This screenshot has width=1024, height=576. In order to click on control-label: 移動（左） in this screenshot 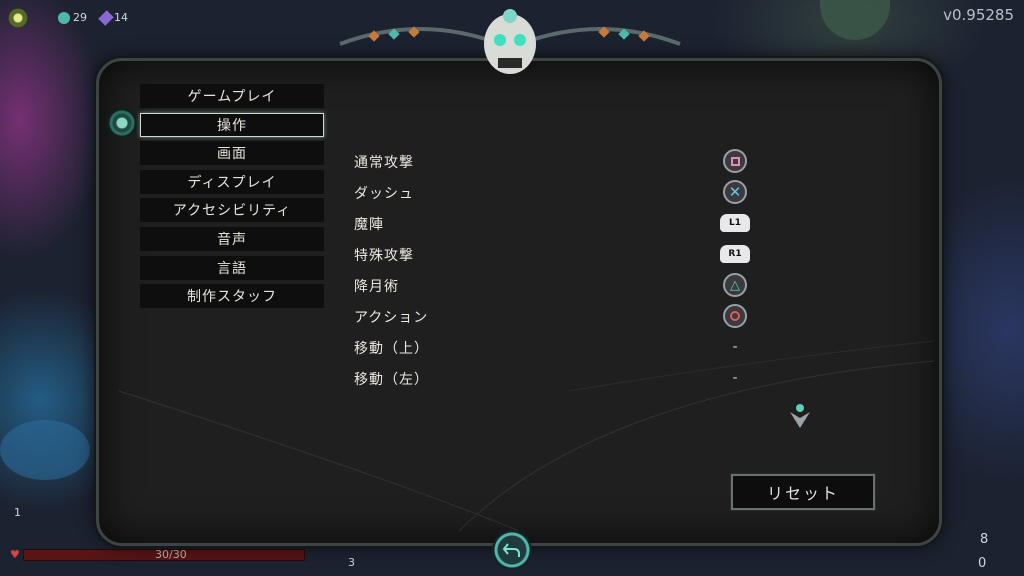, I will do `click(391, 380)`.